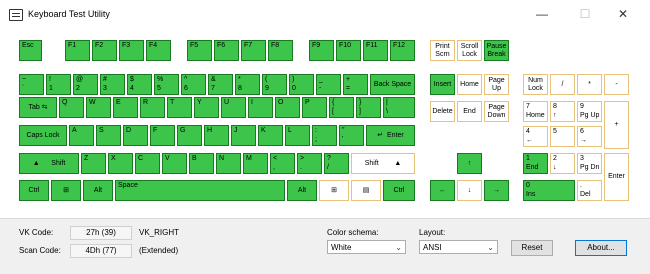  What do you see at coordinates (375, 50) in the screenshot?
I see `key: F11` at bounding box center [375, 50].